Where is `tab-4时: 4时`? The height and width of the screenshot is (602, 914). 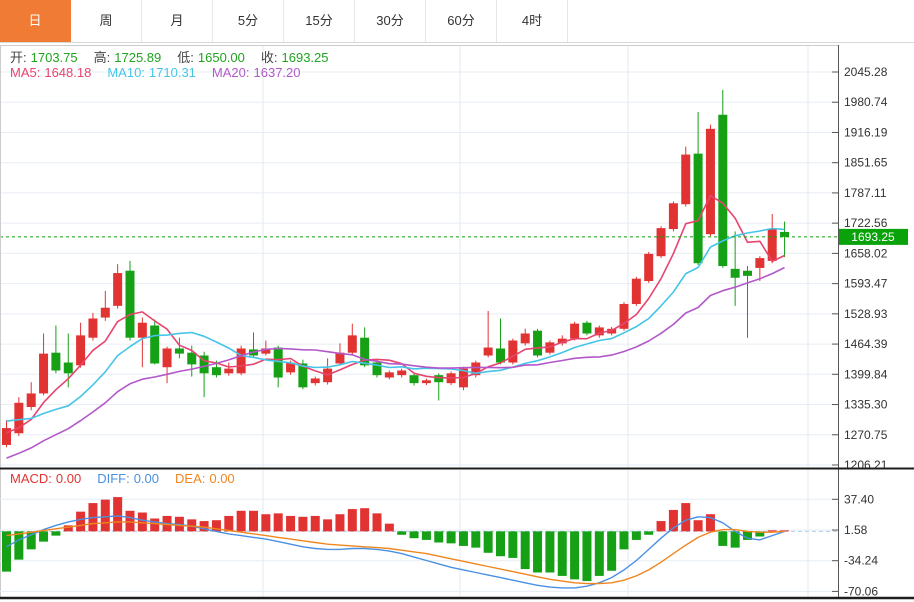 tab-4时: 4时 is located at coordinates (532, 21).